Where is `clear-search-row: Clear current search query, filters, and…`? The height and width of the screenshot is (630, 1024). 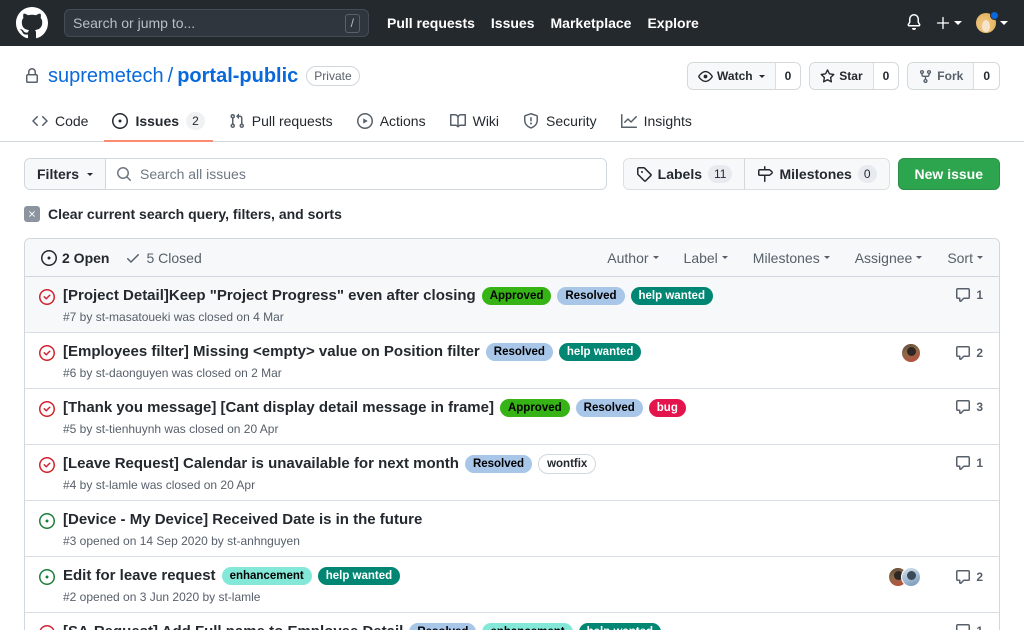 clear-search-row: Clear current search query, filters, and… is located at coordinates (512, 214).